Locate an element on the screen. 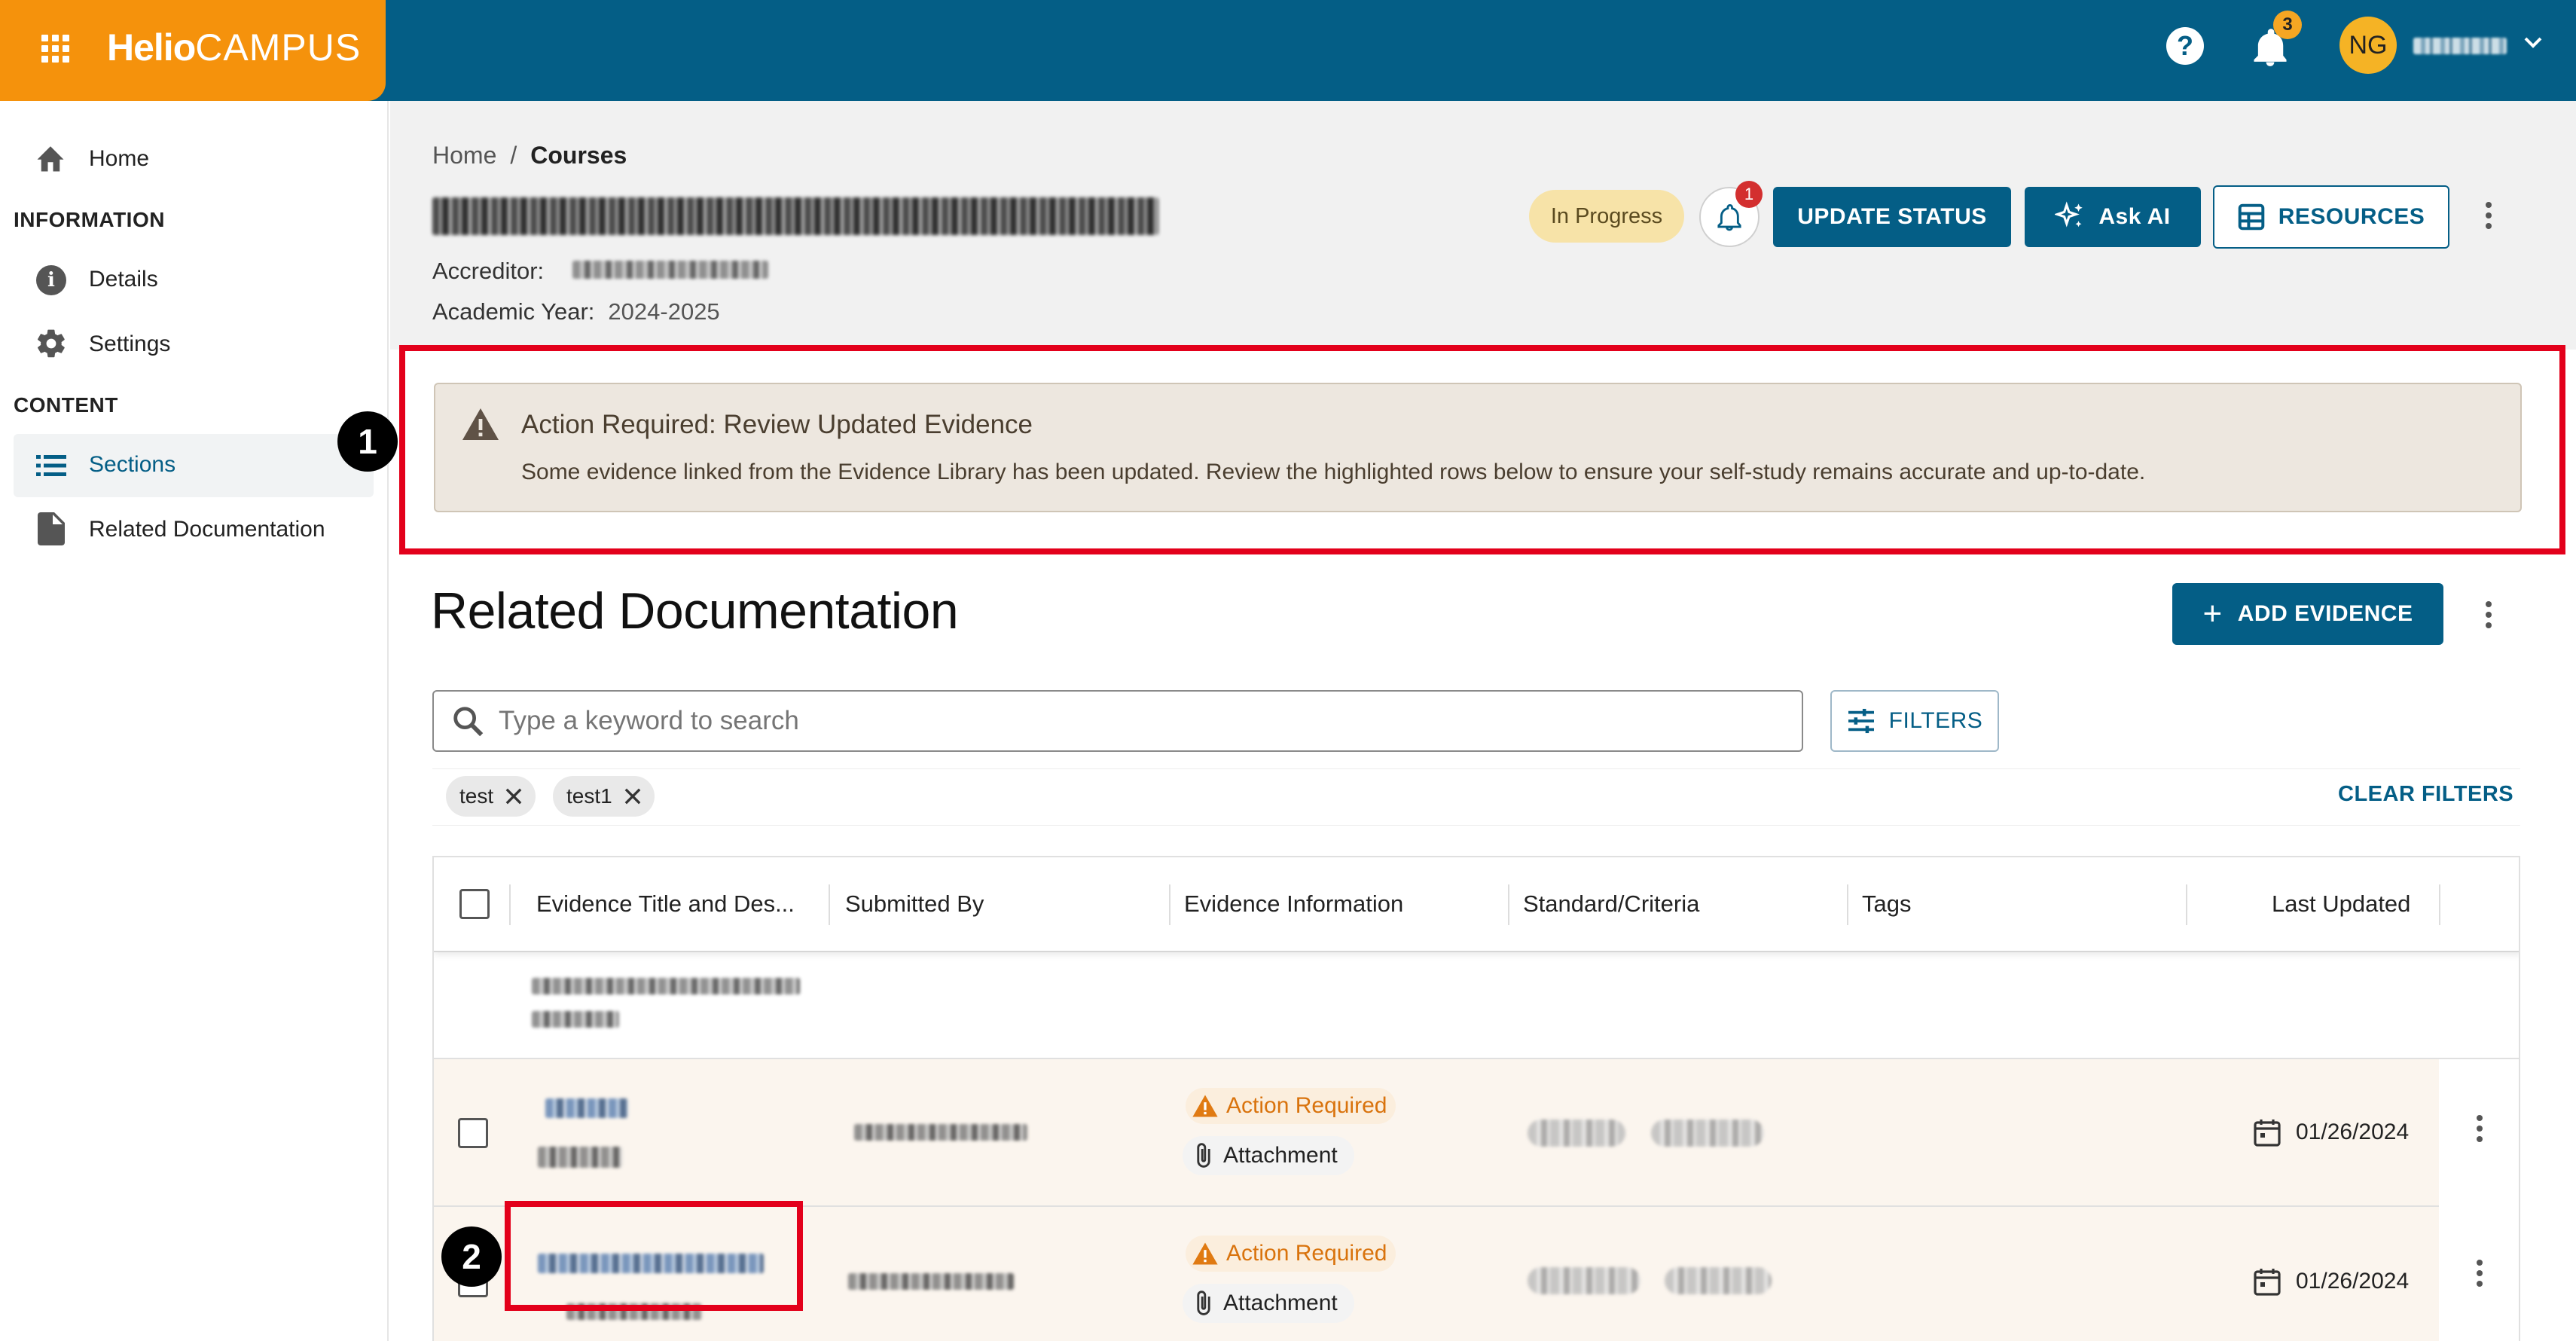 The image size is (2576, 1341). sidebar-item-related-documentation: Related Documentation is located at coordinates (207, 529).